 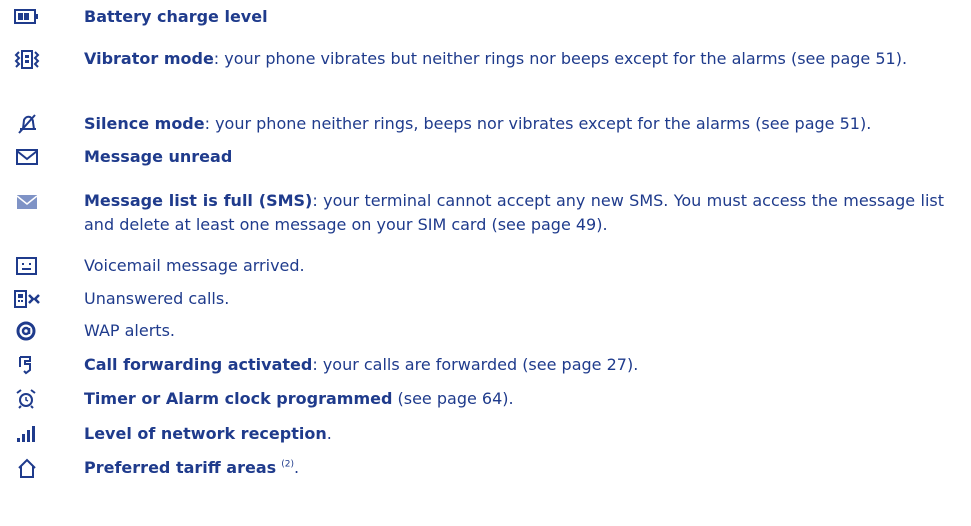 What do you see at coordinates (198, 200) in the screenshot?
I see `item-title: Message list is full (SMS)` at bounding box center [198, 200].